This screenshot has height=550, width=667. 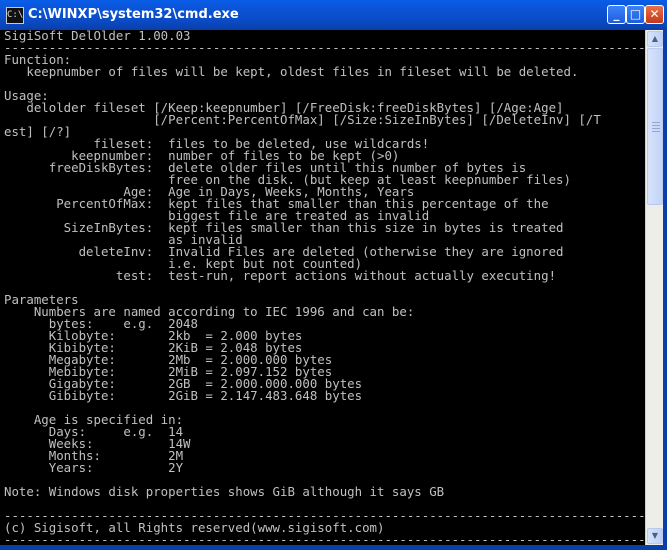 I want to click on scroll-thumb, so click(x=655, y=126).